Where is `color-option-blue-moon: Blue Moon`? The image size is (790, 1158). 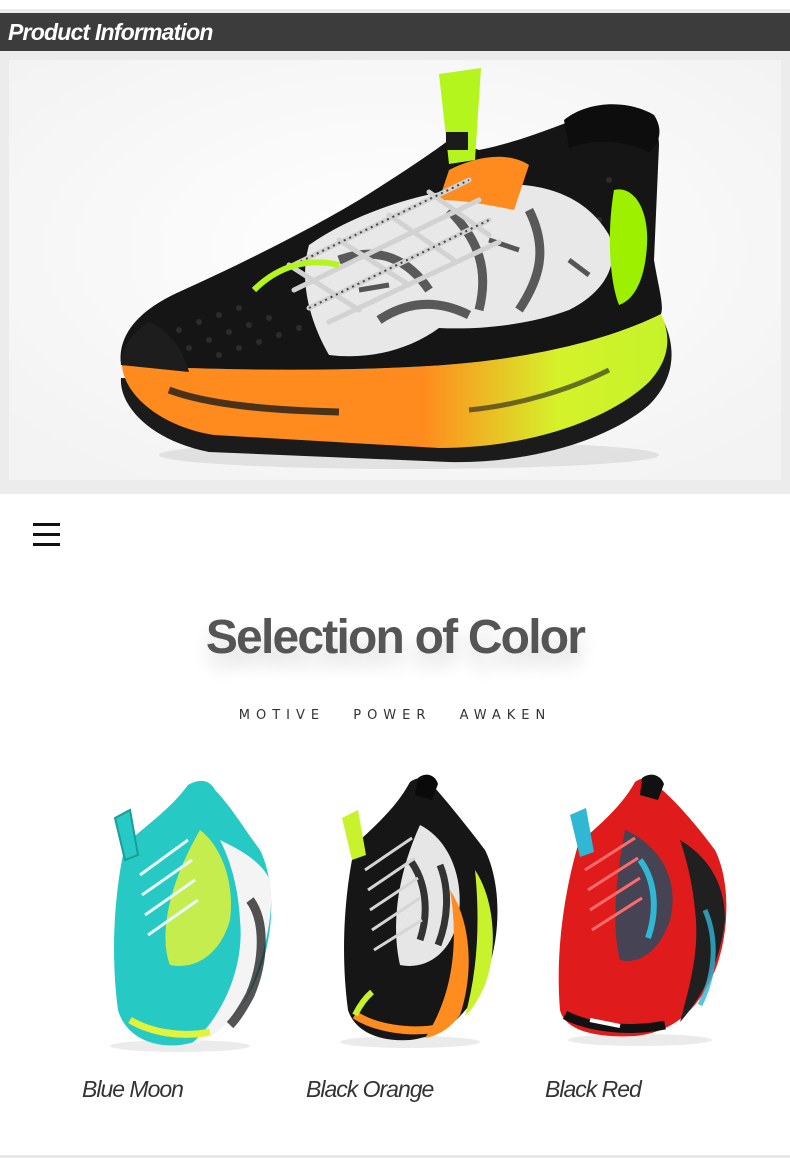
color-option-blue-moon: Blue Moon is located at coordinates (185, 945).